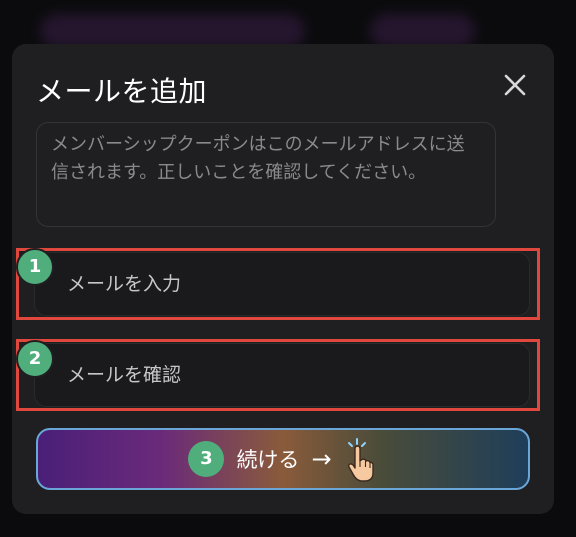 This screenshot has height=537, width=576. Describe the element at coordinates (360, 460) in the screenshot. I see `pointing-hand-icon` at that location.